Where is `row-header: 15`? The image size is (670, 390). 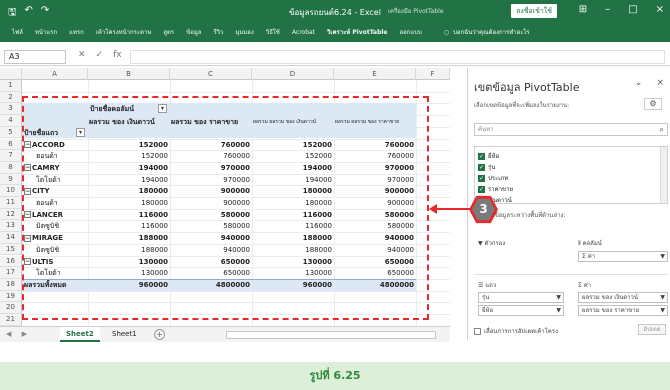 row-header: 15 is located at coordinates (11, 249).